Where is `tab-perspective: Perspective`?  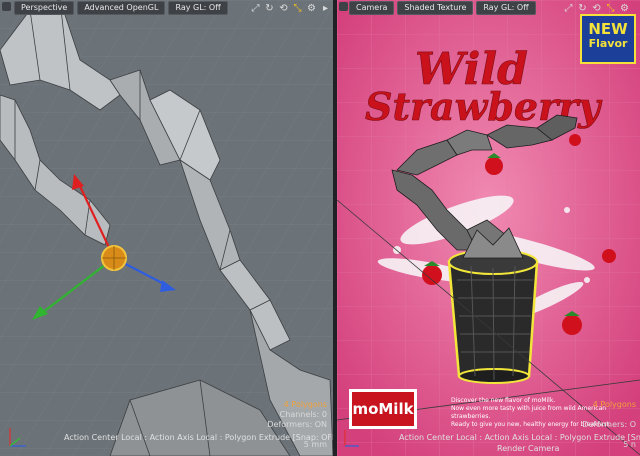 tab-perspective: Perspective is located at coordinates (44, 8).